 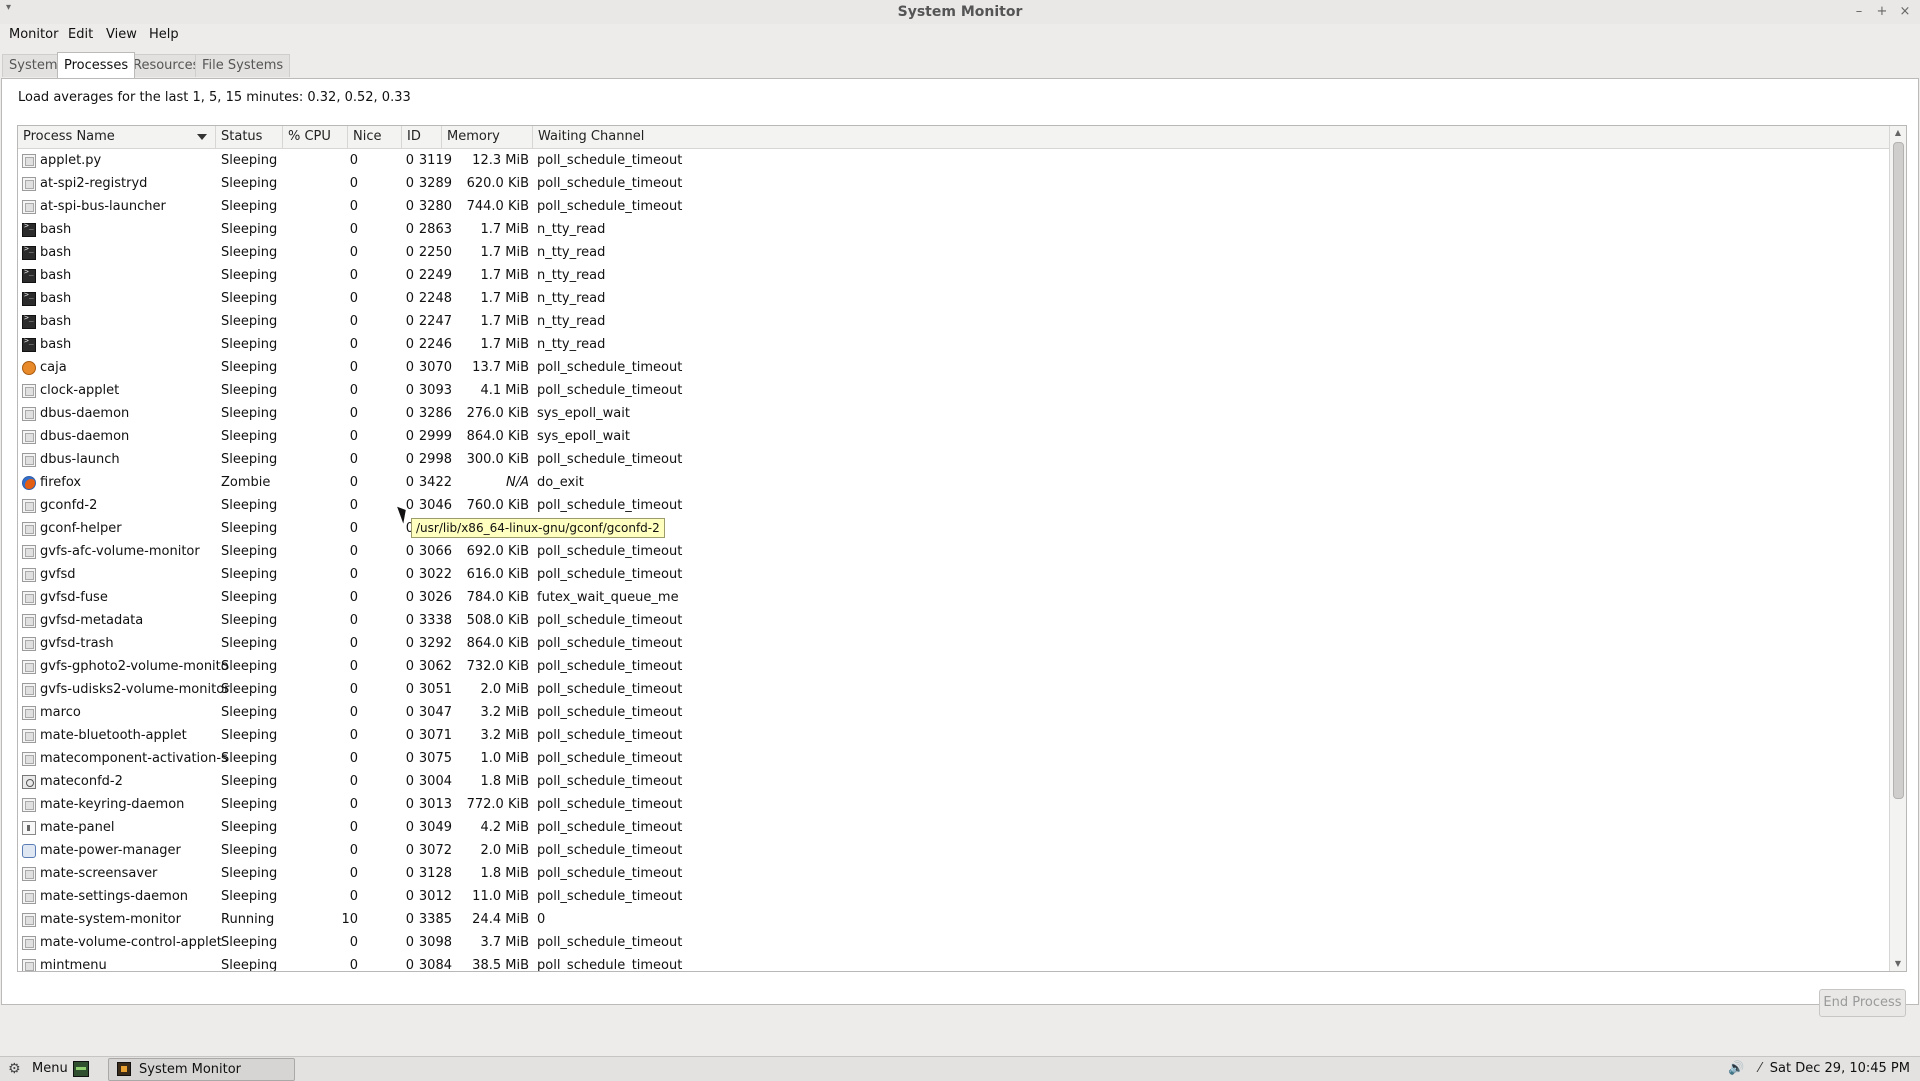 What do you see at coordinates (414, 136) in the screenshot?
I see `column-header-label: ID` at bounding box center [414, 136].